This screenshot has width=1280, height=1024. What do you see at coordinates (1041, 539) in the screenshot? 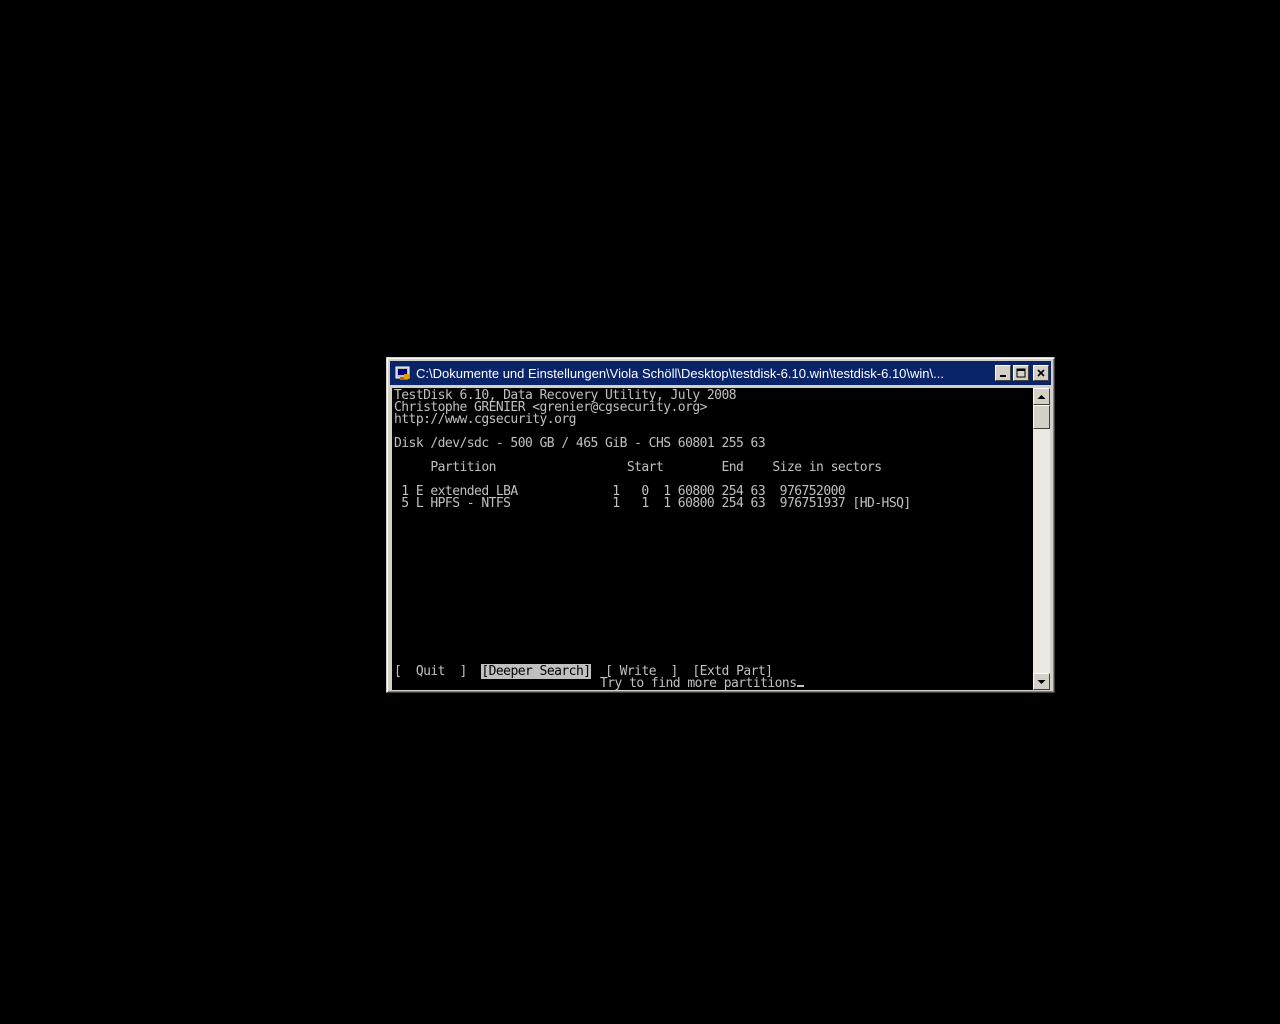
I see `vertical-scrollbar` at bounding box center [1041, 539].